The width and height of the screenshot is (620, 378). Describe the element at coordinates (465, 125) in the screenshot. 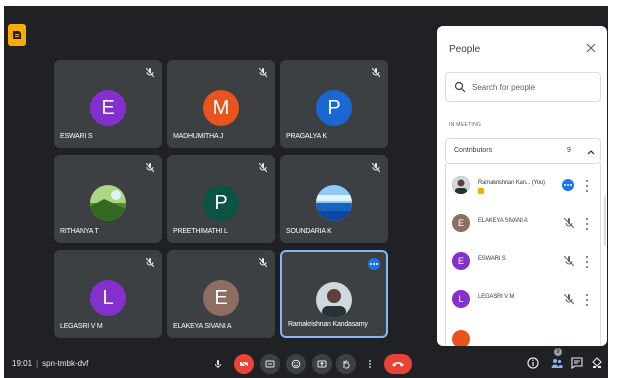

I see `section-label: IN MEETING` at that location.